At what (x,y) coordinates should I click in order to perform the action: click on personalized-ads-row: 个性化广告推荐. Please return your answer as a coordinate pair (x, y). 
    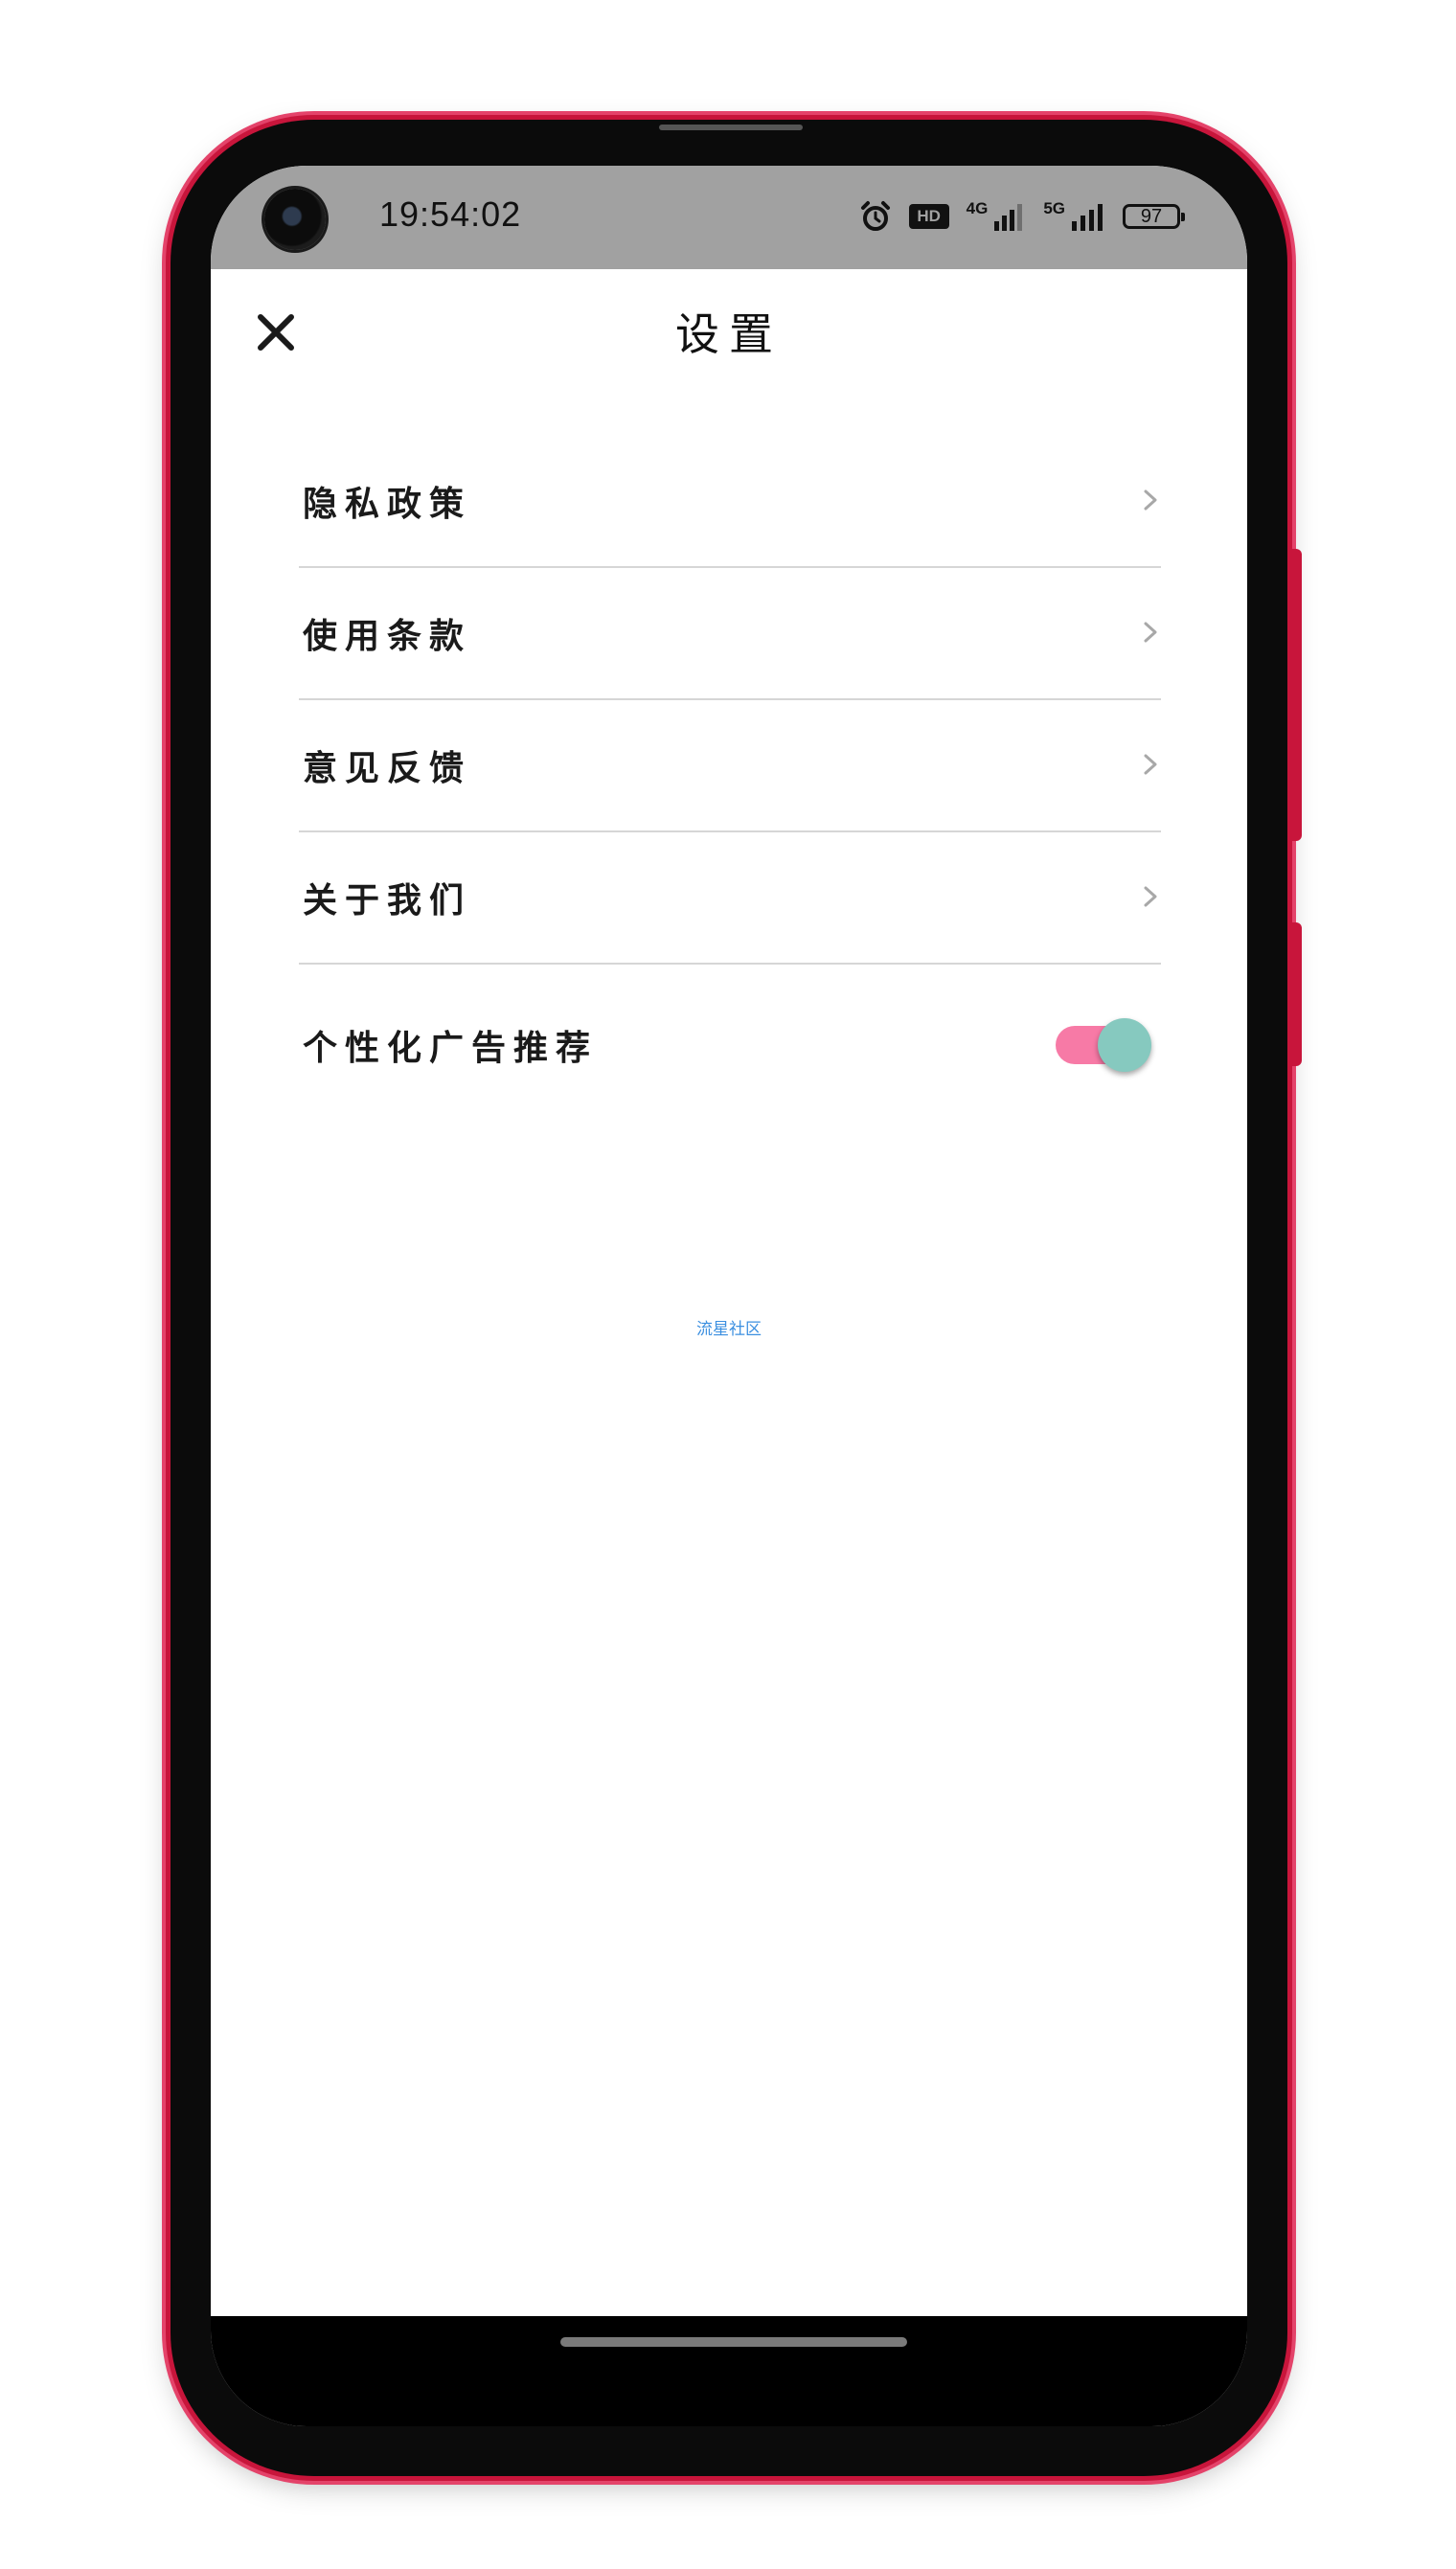
    Looking at the image, I should click on (730, 1041).